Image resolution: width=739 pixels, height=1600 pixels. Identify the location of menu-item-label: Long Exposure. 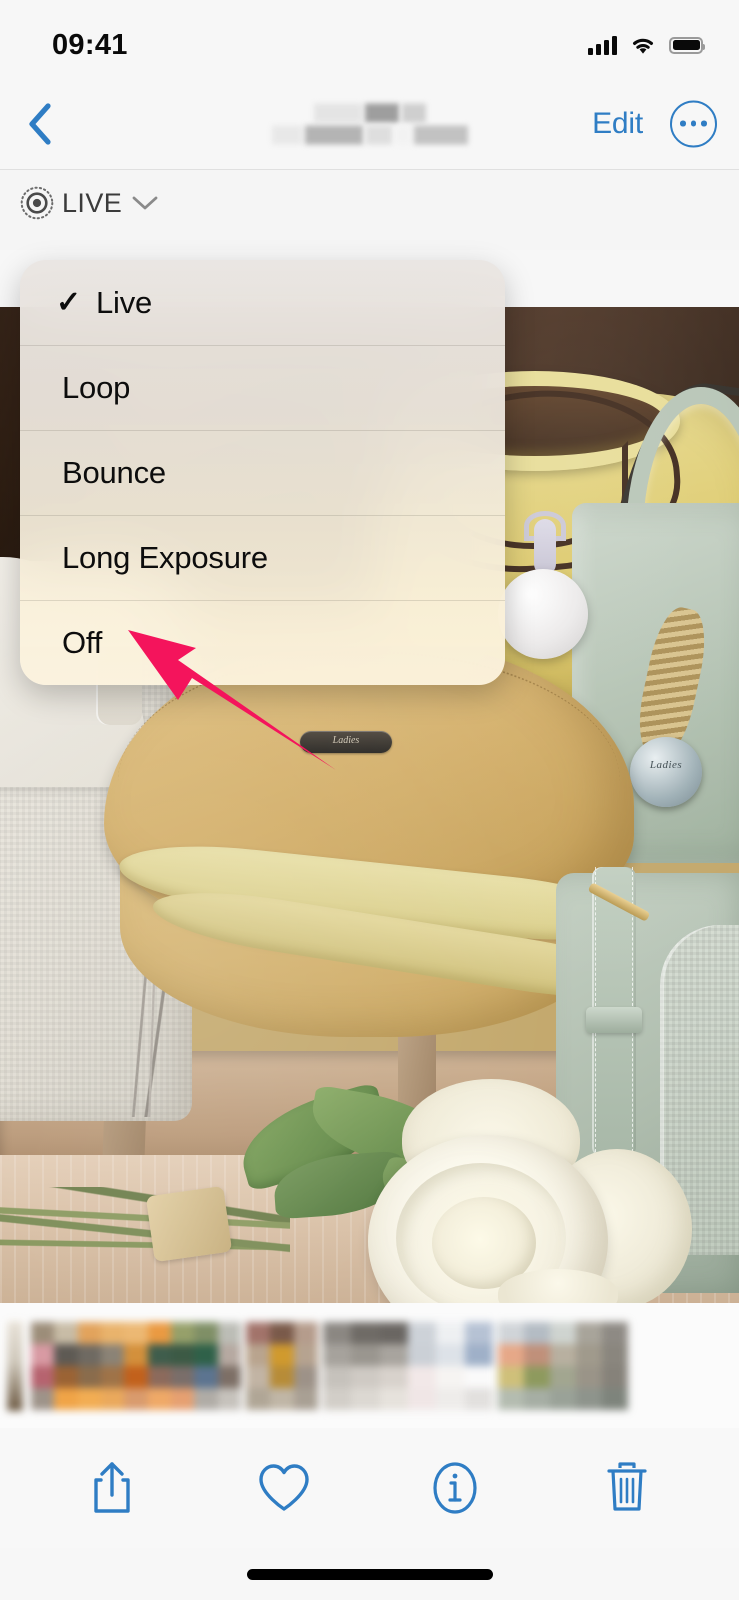
(165, 557).